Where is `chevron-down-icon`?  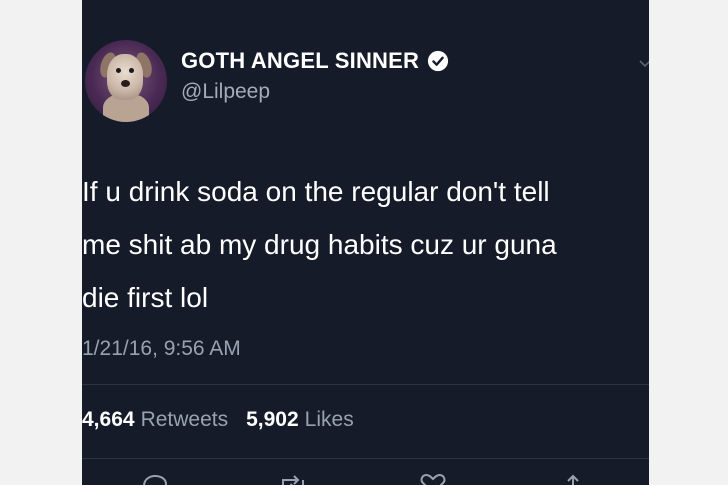
chevron-down-icon is located at coordinates (643, 64).